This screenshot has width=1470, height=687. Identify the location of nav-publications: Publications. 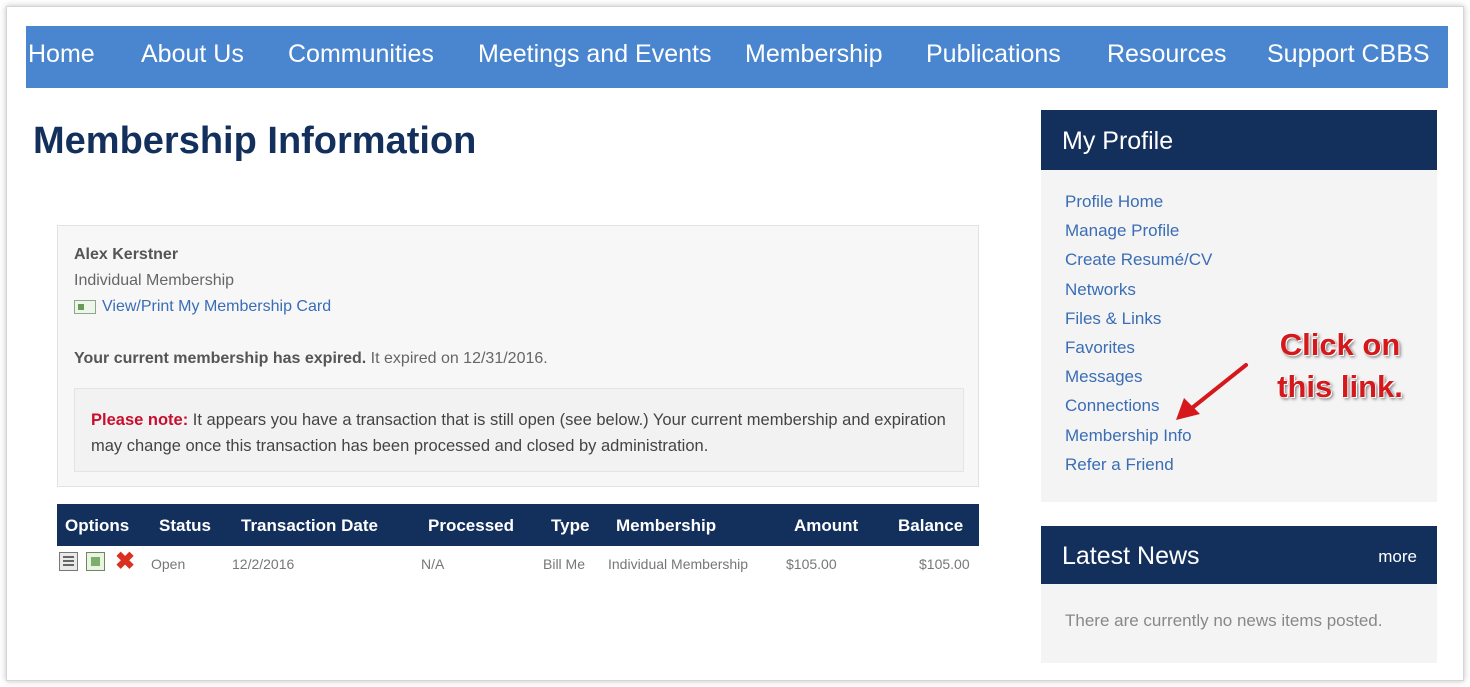
(993, 54).